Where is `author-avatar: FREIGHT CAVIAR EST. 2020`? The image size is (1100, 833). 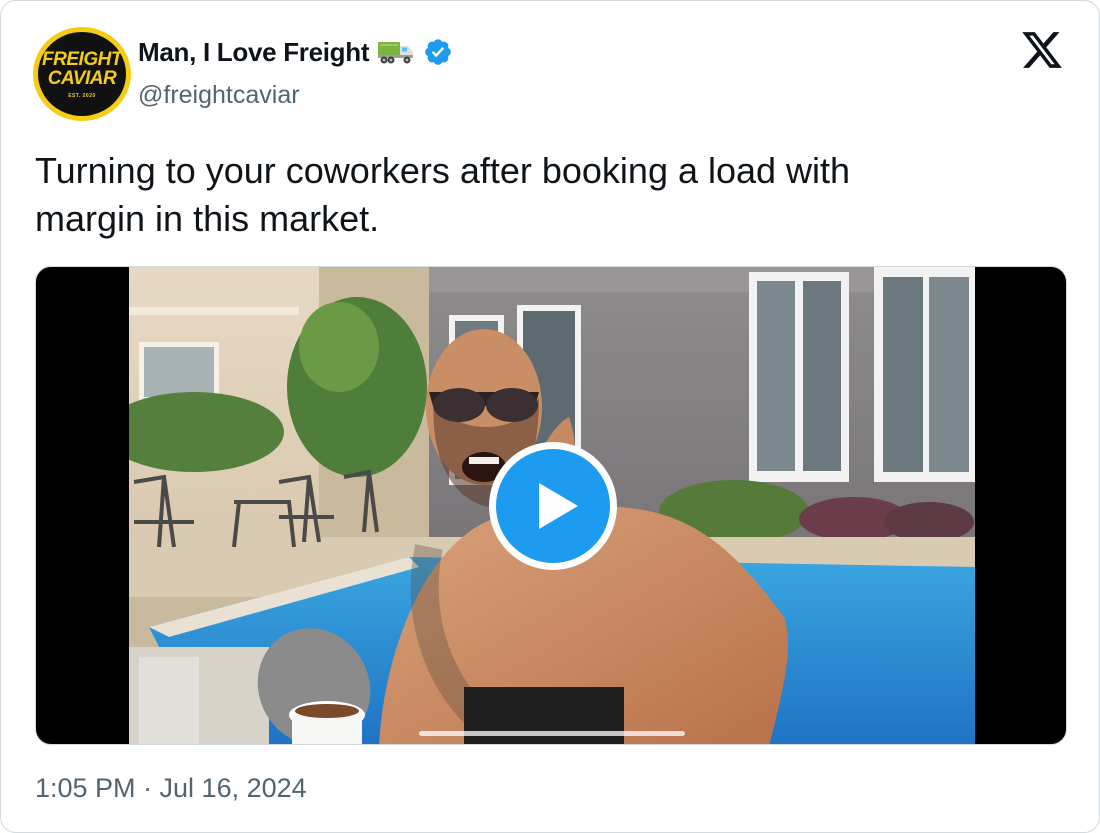
author-avatar: FREIGHT CAVIAR EST. 2020 is located at coordinates (82, 74).